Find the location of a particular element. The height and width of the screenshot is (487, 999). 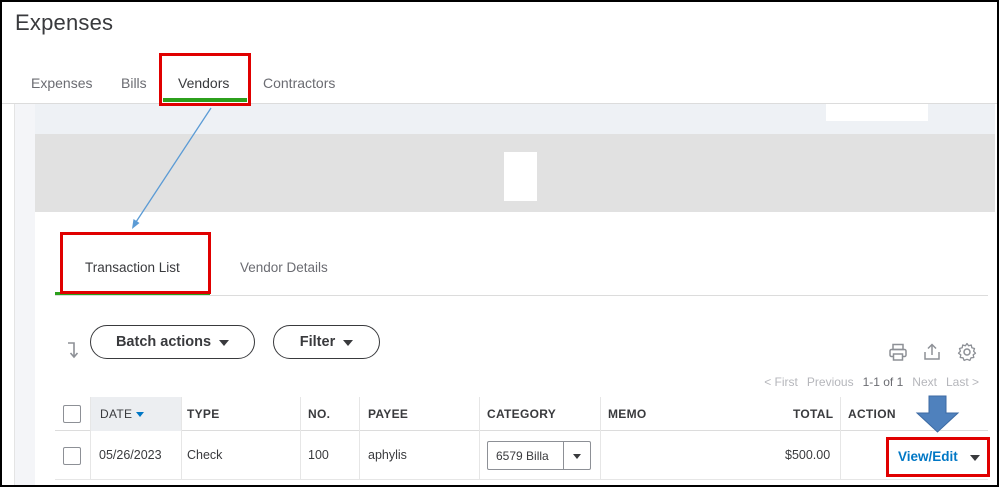

filter-button: Filter is located at coordinates (326, 342).